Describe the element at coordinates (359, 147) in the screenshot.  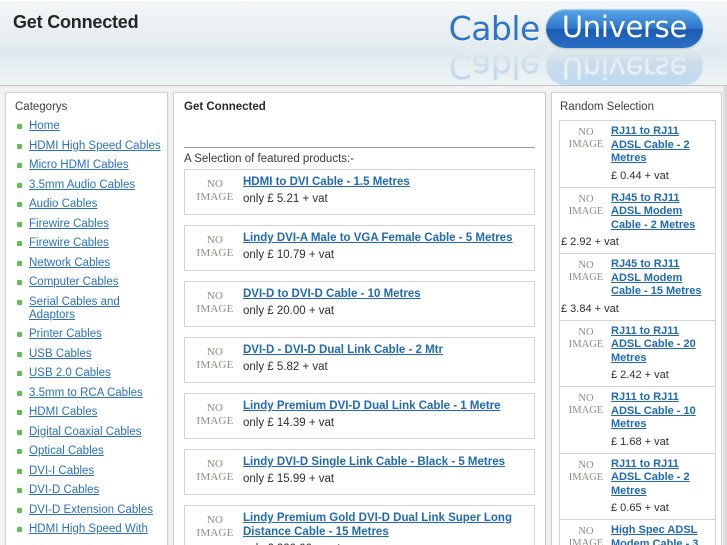
I see `main-divider` at that location.